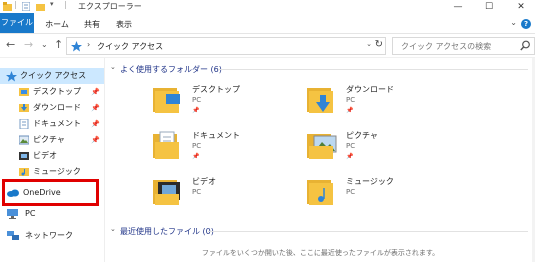 The image size is (535, 262). I want to click on pictures-icon, so click(24, 140).